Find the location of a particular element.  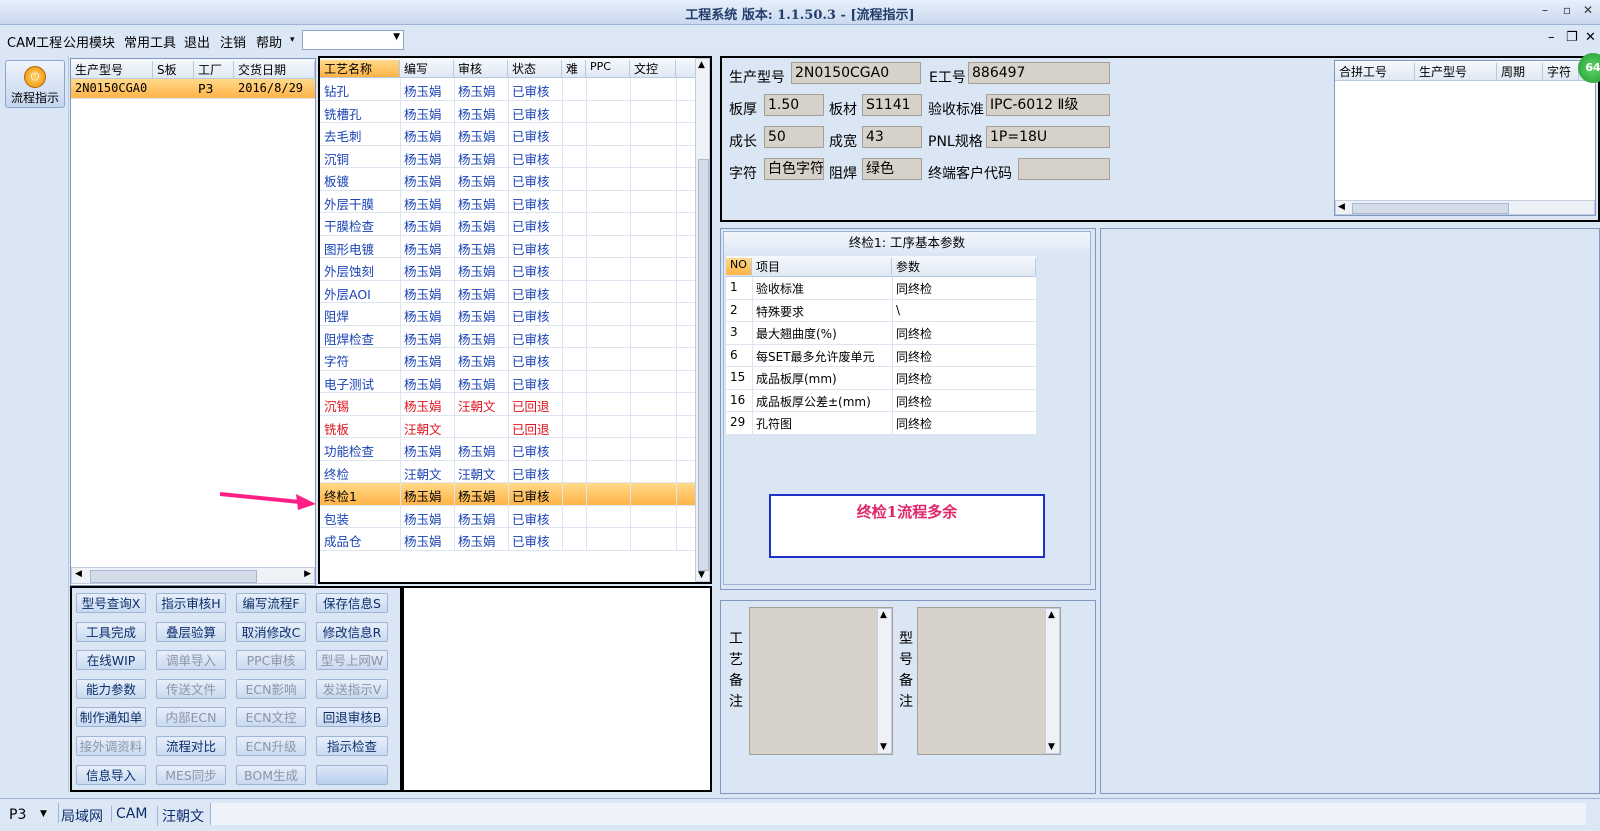

eno-field: 886497 is located at coordinates (1039, 73).